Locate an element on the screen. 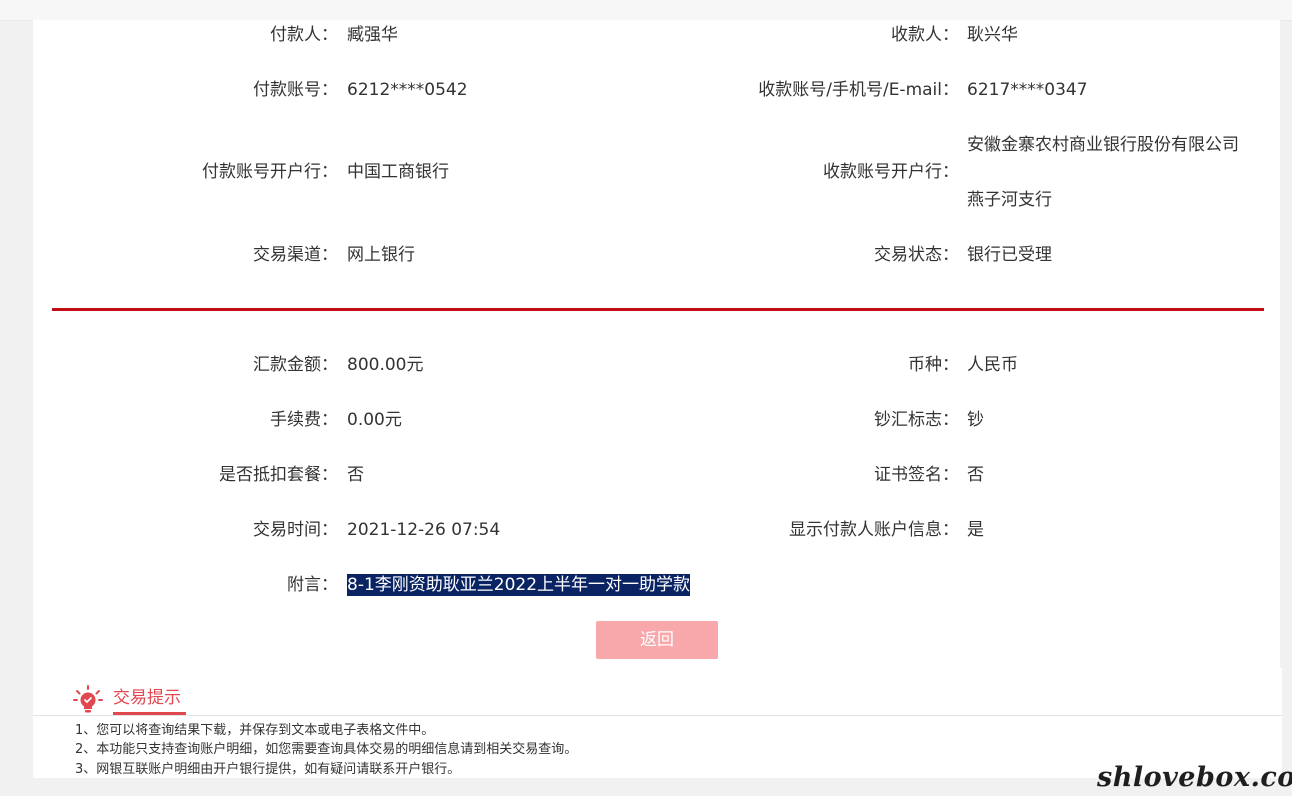  currency-label: 币种： is located at coordinates (933, 365).